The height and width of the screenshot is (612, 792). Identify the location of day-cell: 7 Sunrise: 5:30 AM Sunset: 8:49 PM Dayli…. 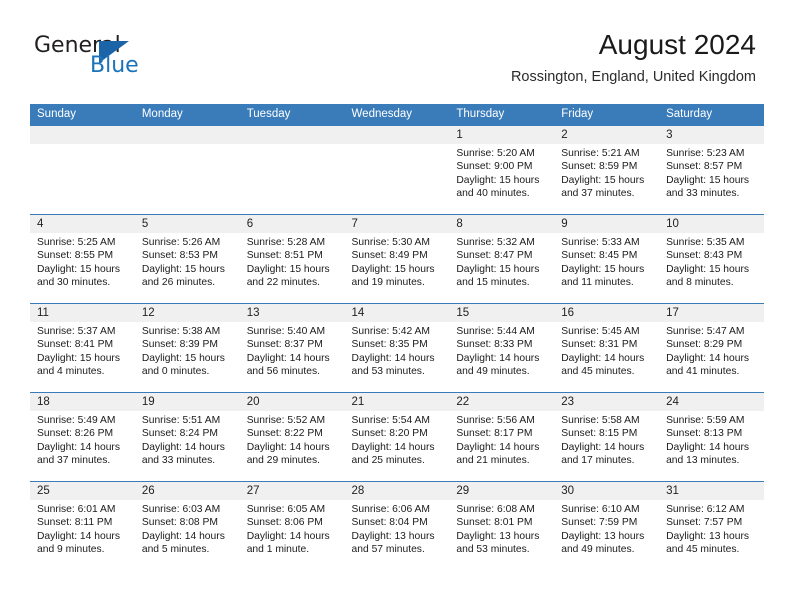
(397, 259).